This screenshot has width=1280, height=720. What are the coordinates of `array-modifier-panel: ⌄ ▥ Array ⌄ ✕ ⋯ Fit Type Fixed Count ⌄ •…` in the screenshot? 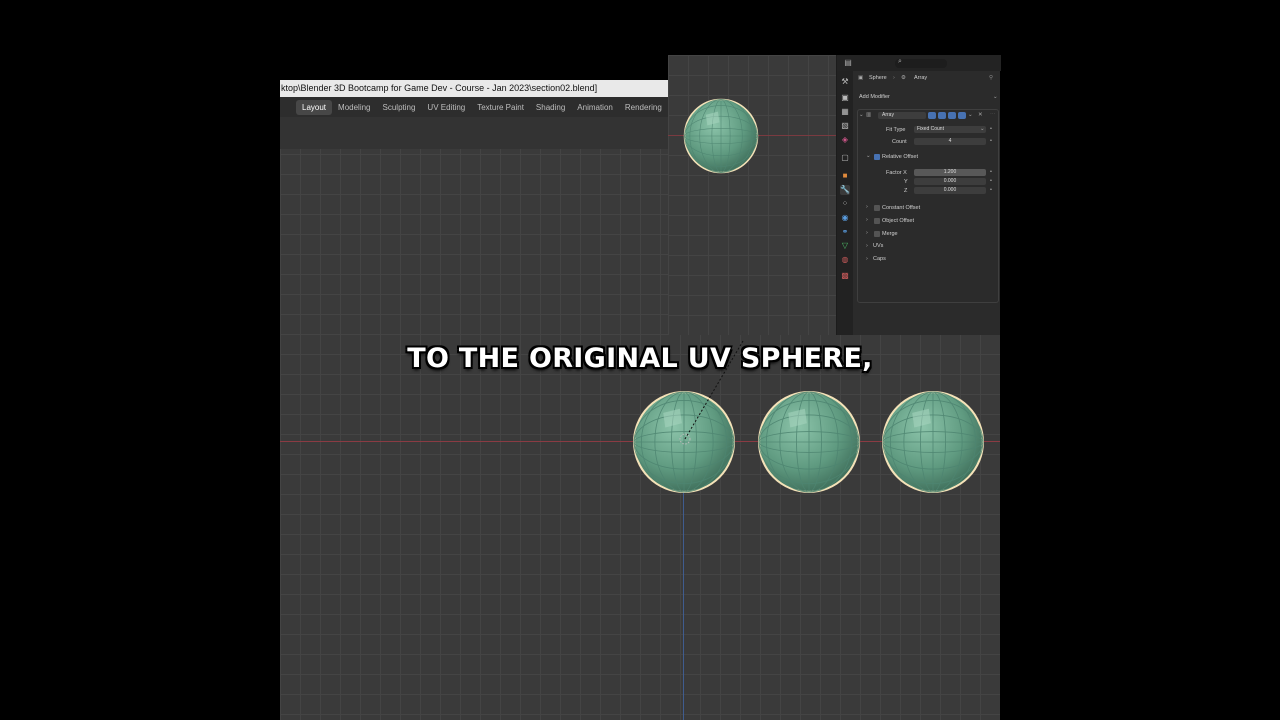 It's located at (928, 206).